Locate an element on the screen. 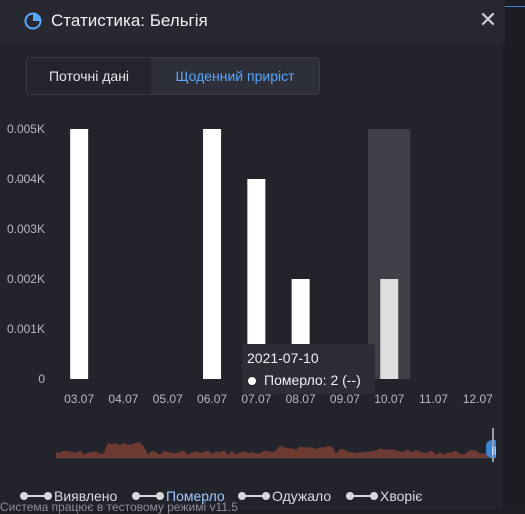  y-tick-label: 0.005K is located at coordinates (26, 129).